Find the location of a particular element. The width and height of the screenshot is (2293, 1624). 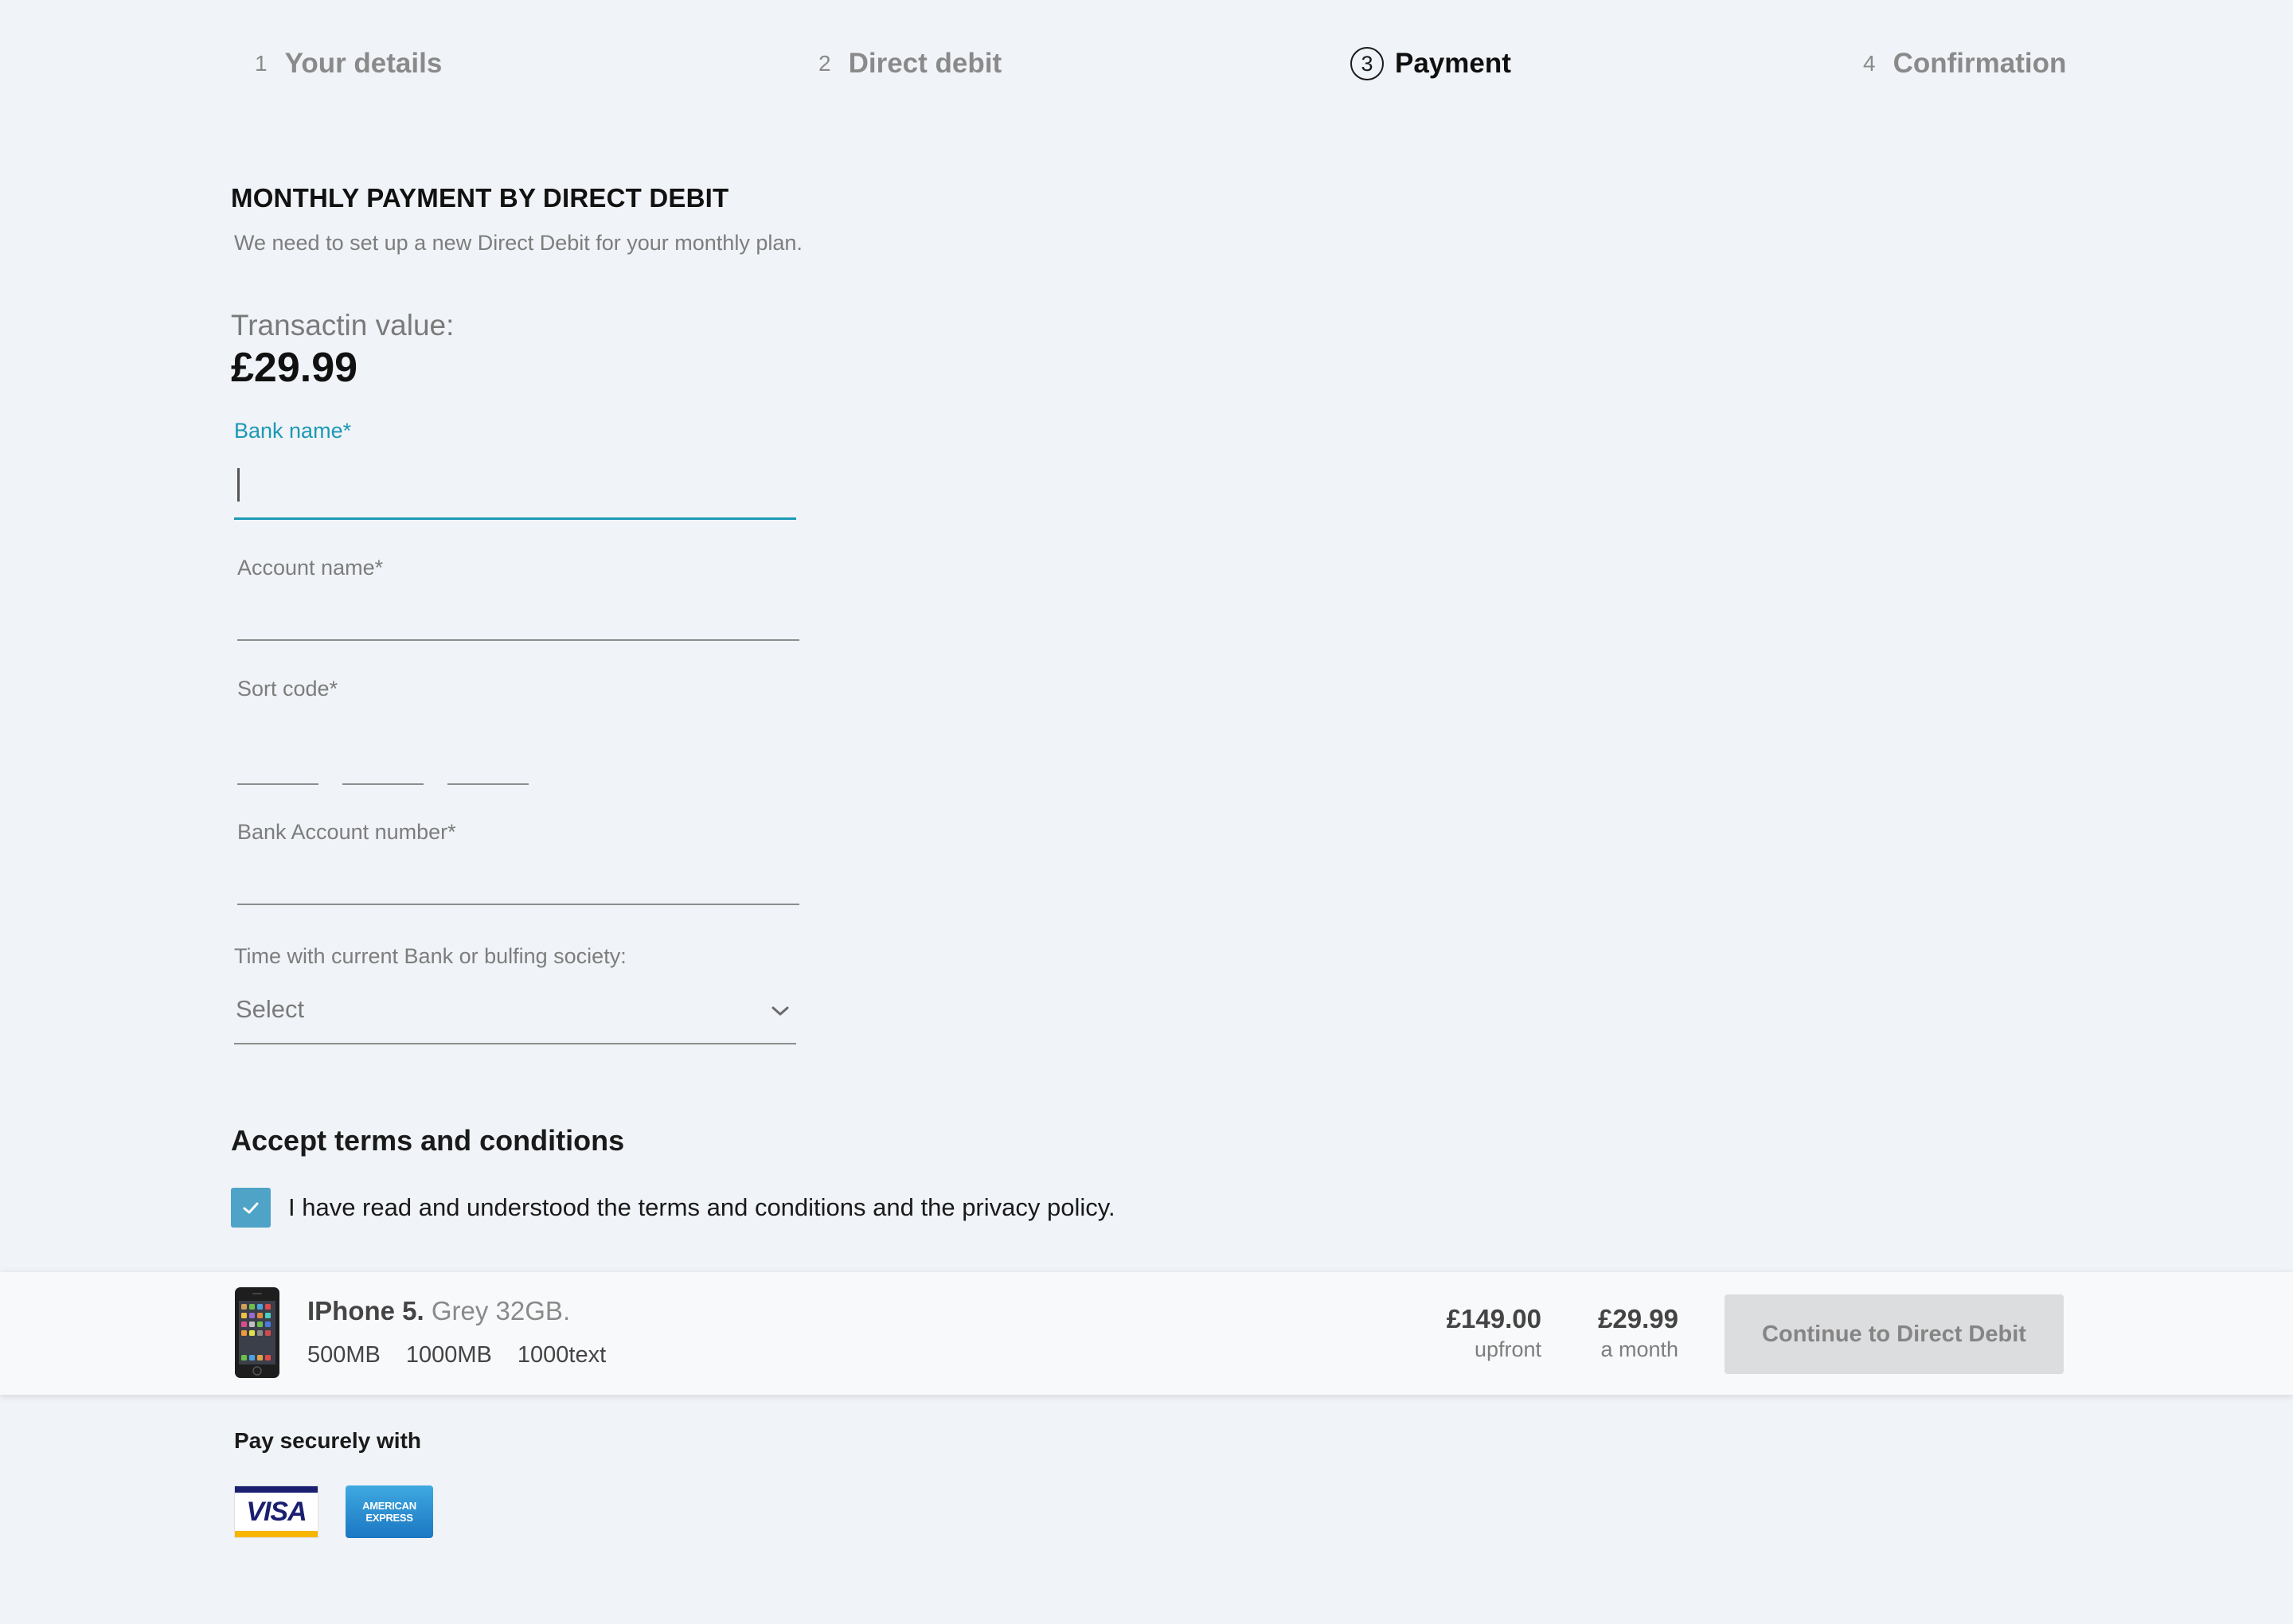

product-model: IPhone 5. is located at coordinates (365, 1310).